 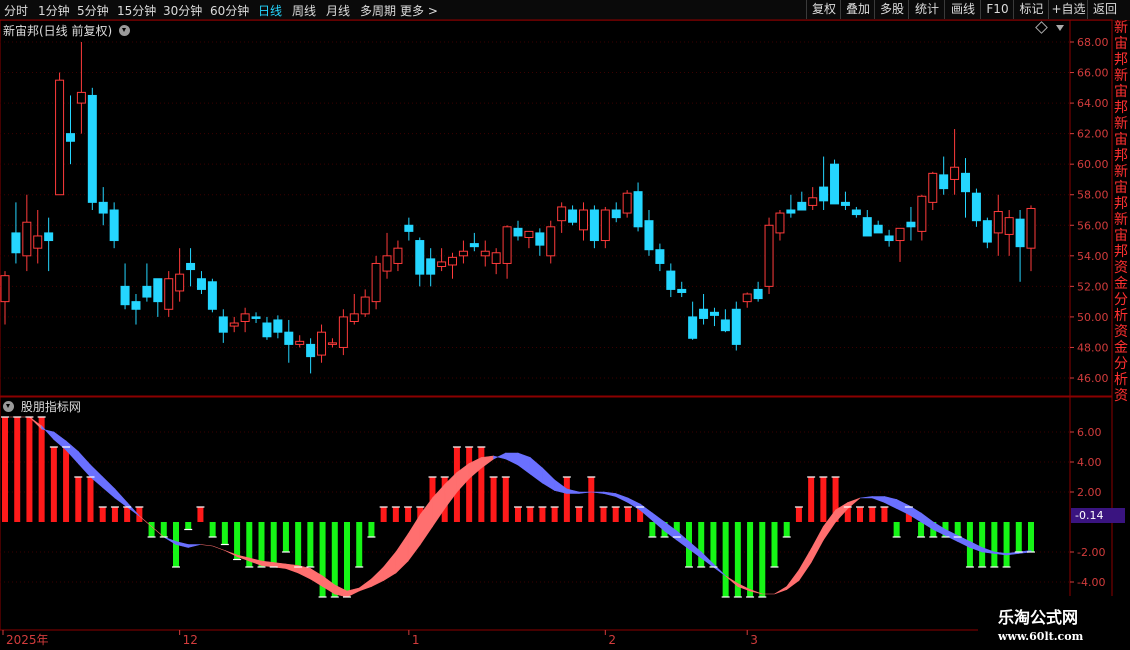 What do you see at coordinates (1093, 378) in the screenshot?
I see `price-tick-label: 46.00` at bounding box center [1093, 378].